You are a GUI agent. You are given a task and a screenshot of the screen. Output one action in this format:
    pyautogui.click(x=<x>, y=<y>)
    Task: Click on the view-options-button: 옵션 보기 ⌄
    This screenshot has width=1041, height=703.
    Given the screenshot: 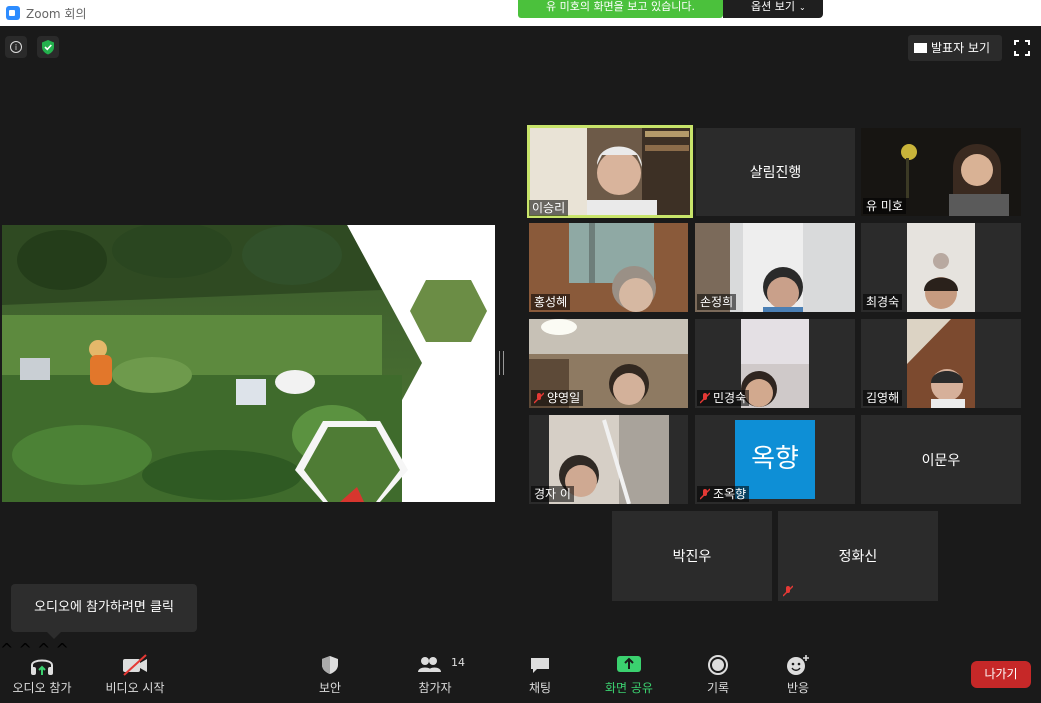 What is the action you would take?
    pyautogui.click(x=773, y=9)
    